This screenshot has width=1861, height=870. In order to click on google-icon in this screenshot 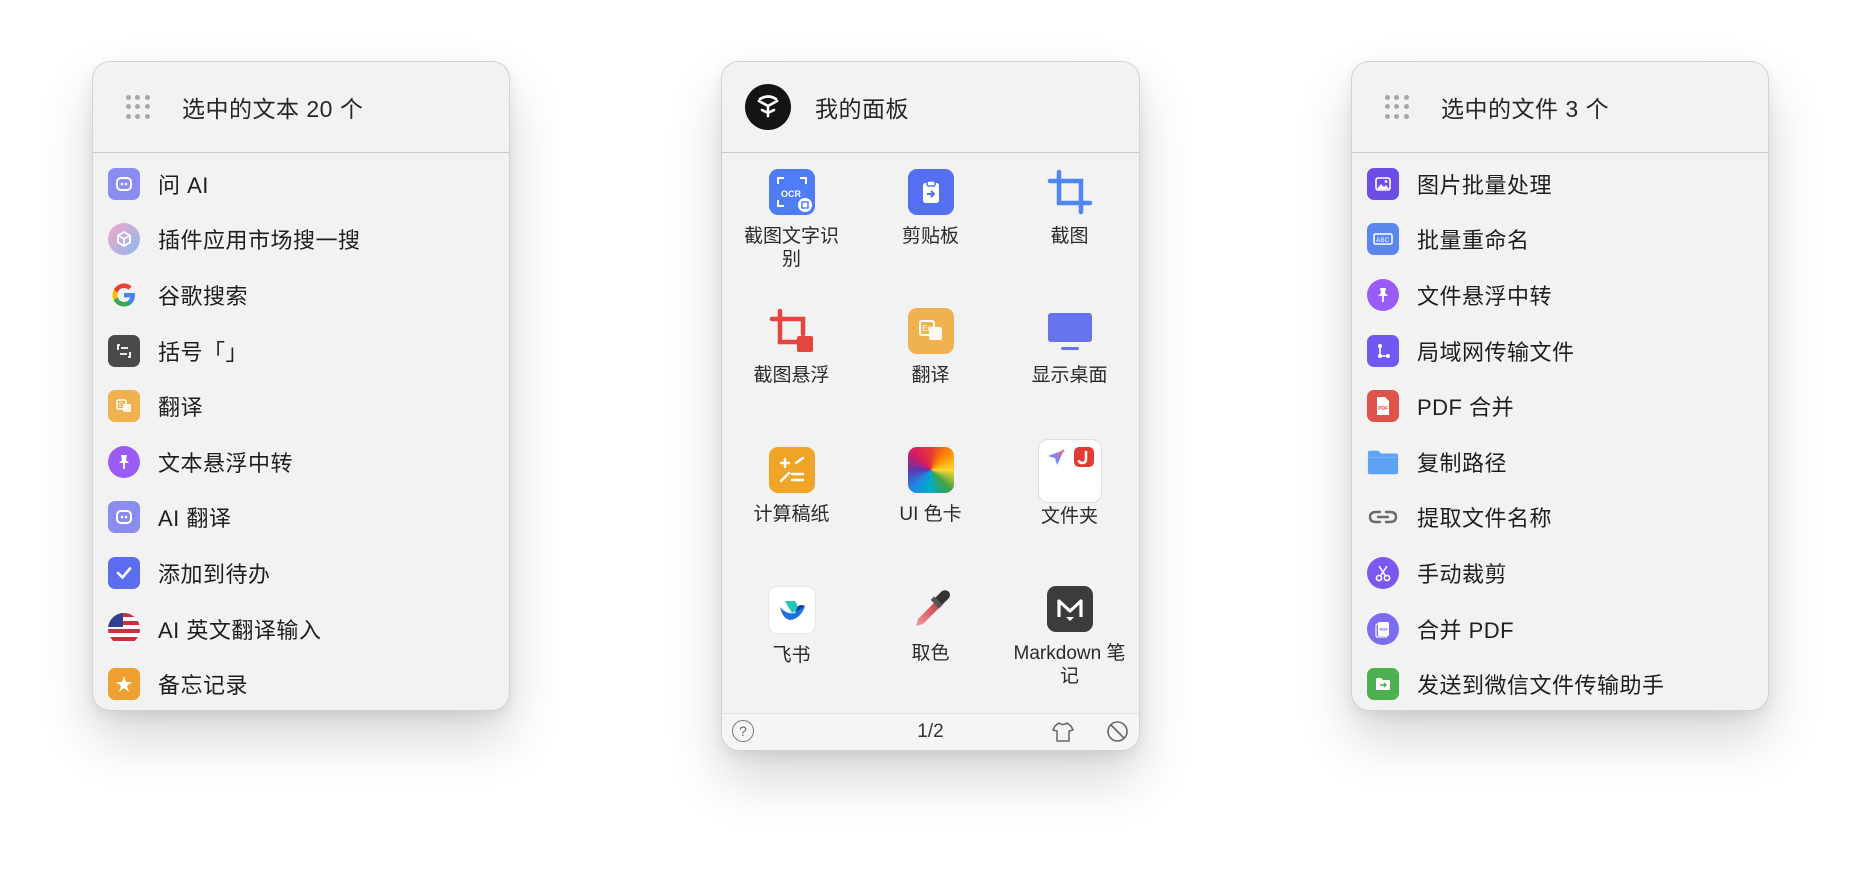, I will do `click(124, 295)`.